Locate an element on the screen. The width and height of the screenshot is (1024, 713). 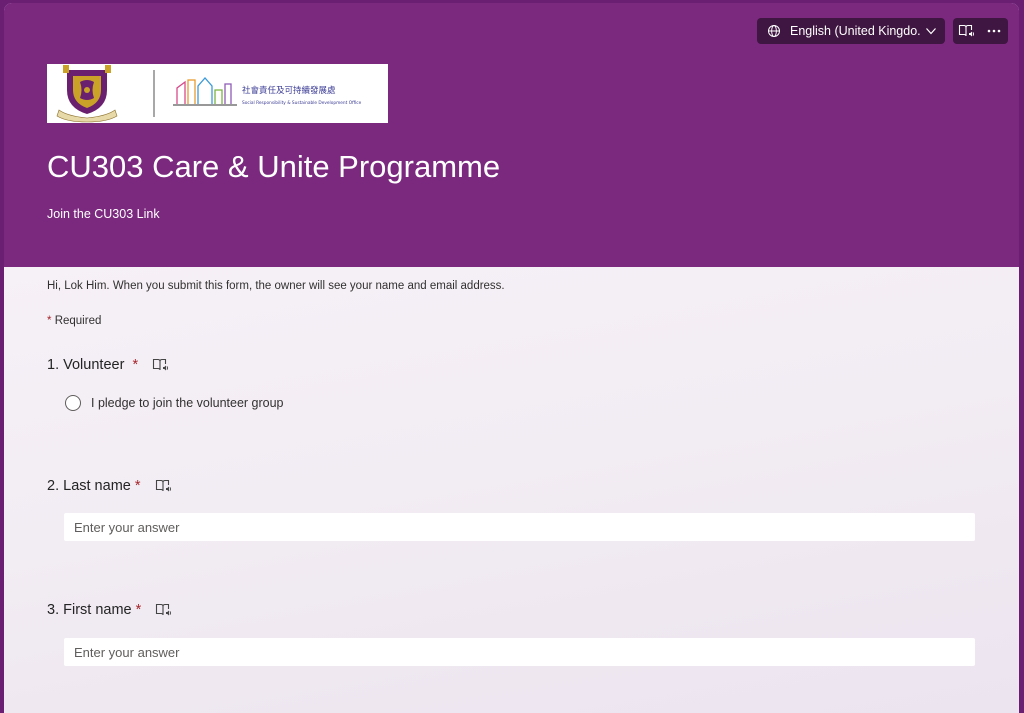
last-name-input is located at coordinates (519, 527).